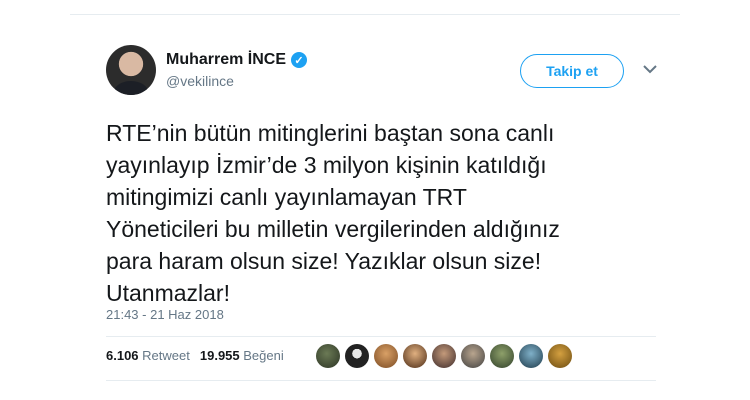 Image resolution: width=750 pixels, height=400 pixels. What do you see at coordinates (572, 71) in the screenshot?
I see `follow-button: Takip et` at bounding box center [572, 71].